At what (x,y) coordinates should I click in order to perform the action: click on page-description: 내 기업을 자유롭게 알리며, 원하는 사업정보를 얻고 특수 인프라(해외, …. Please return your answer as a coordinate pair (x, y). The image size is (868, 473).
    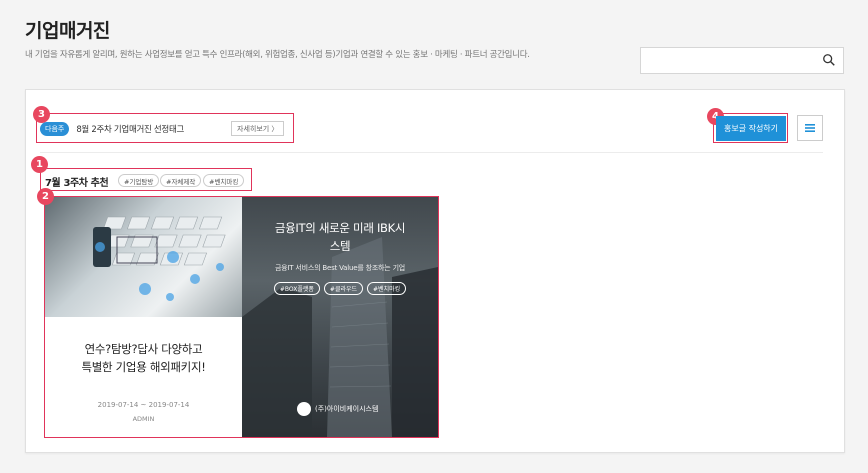
    Looking at the image, I should click on (277, 55).